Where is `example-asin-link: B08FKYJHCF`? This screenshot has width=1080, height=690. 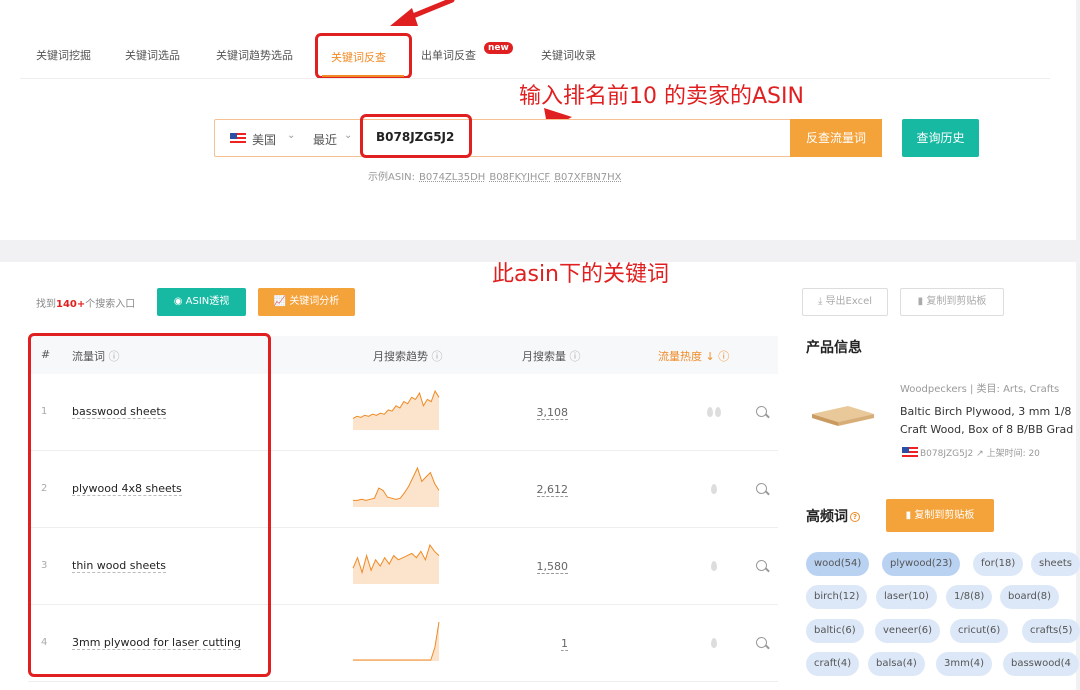
example-asin-link: B08FKYJHCF is located at coordinates (519, 177).